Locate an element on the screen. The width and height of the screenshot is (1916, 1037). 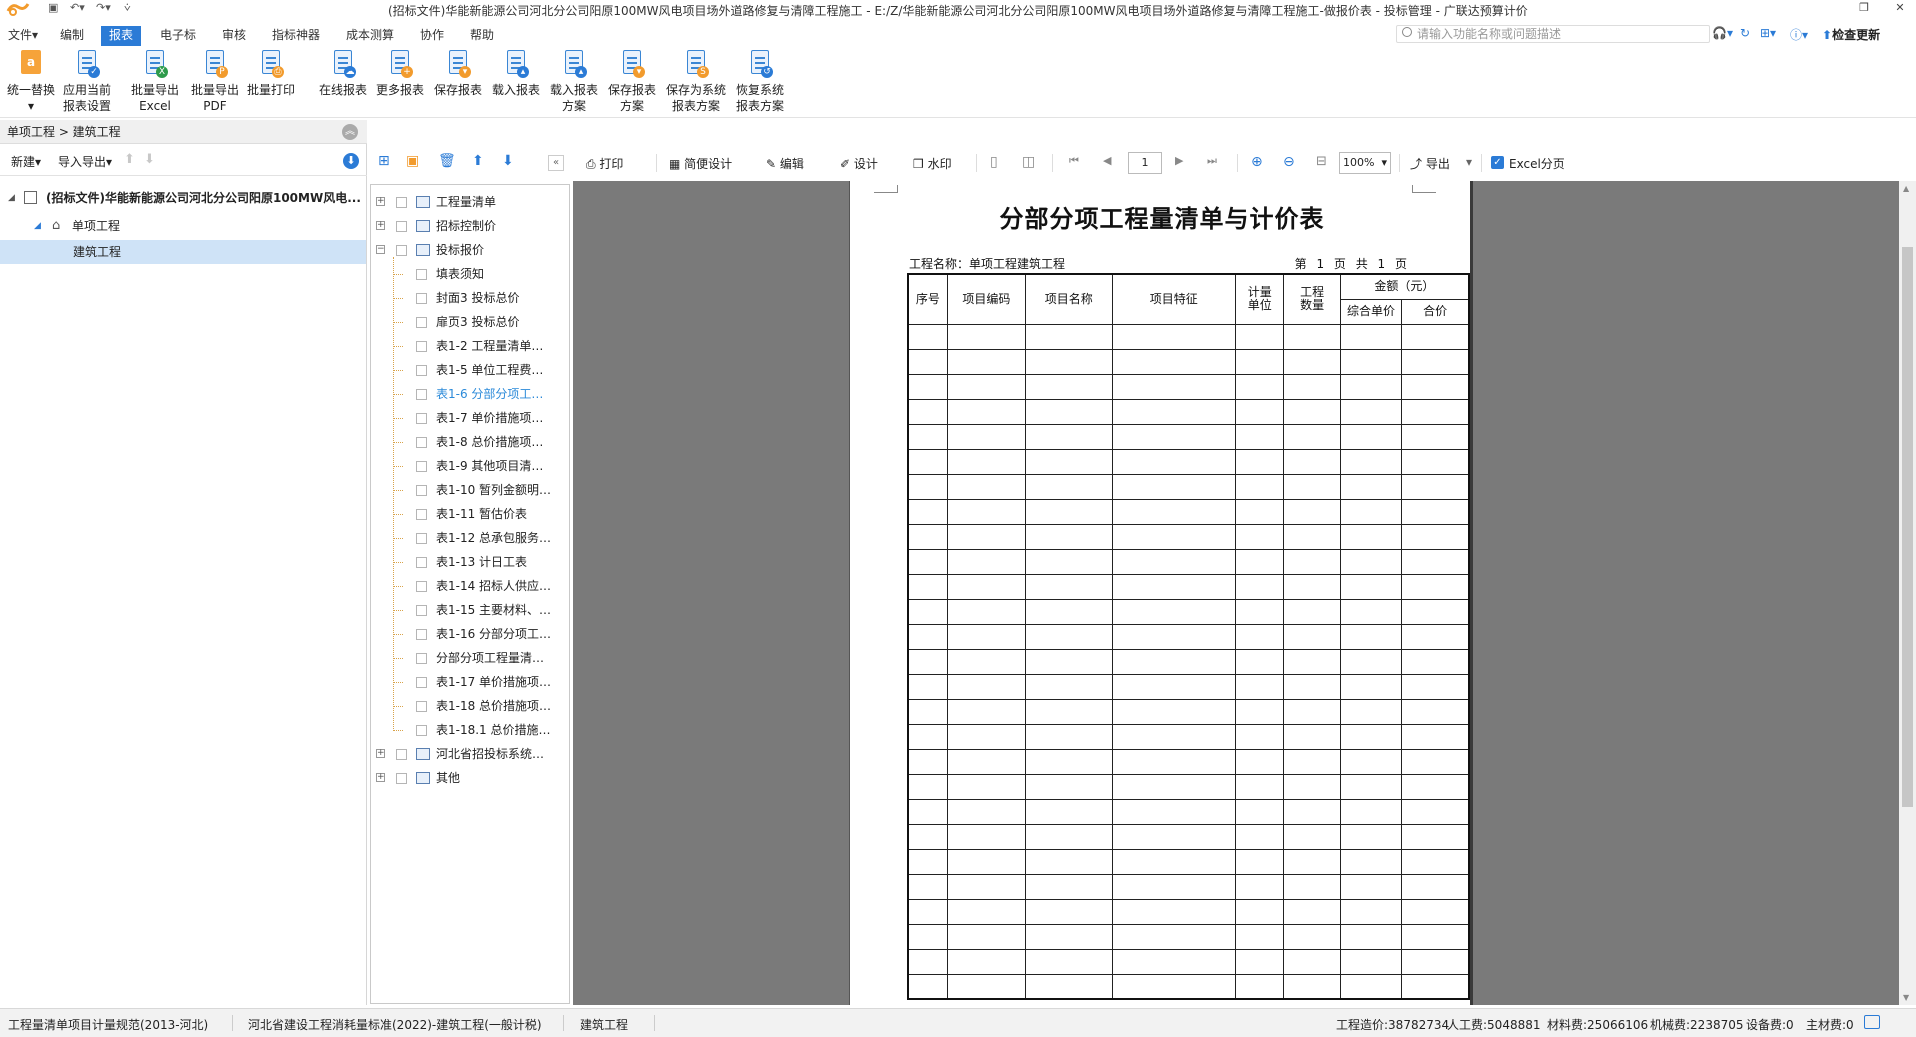
last-page-icon: ⏭ is located at coordinates (1212, 161).